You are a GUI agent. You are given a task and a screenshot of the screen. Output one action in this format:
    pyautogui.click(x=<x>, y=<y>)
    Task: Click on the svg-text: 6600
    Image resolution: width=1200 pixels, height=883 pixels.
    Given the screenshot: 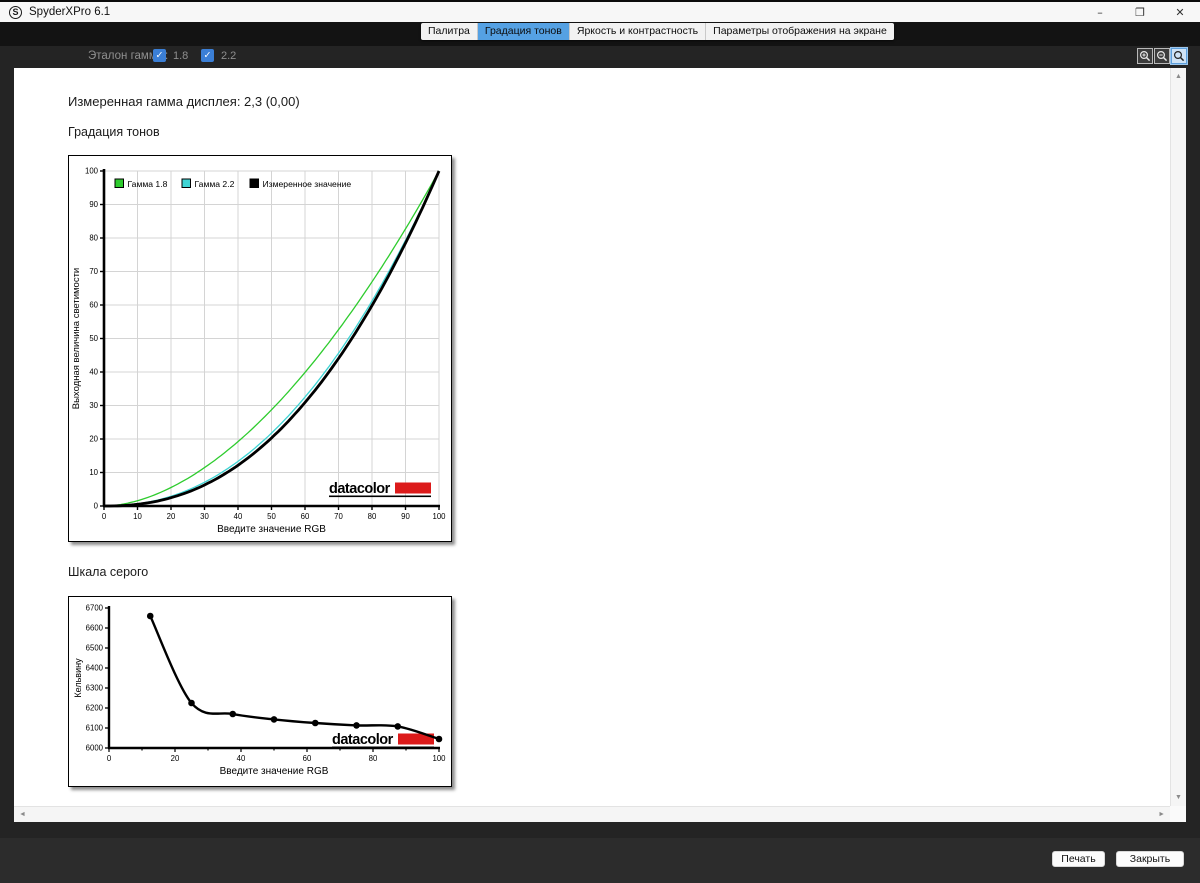 What is the action you would take?
    pyautogui.click(x=95, y=628)
    